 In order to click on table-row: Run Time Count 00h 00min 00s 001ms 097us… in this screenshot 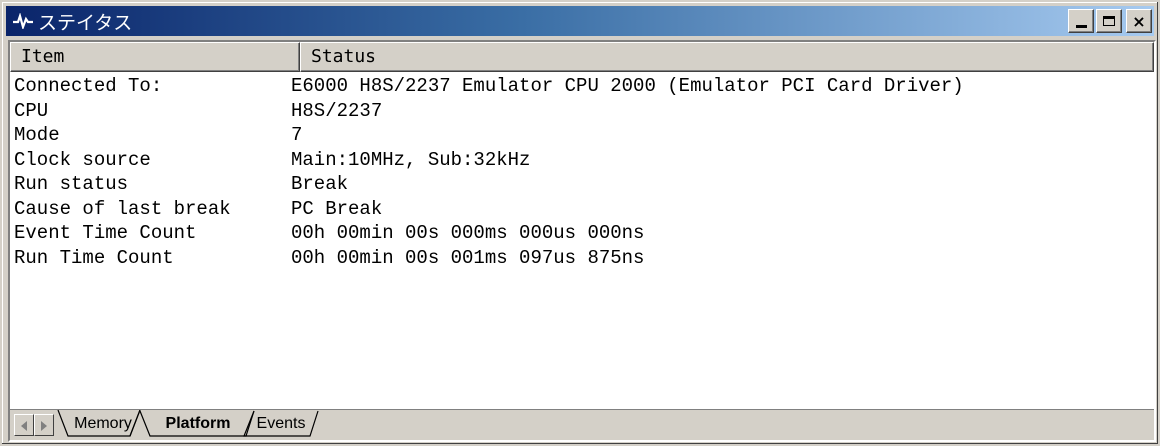, I will do `click(582, 258)`.